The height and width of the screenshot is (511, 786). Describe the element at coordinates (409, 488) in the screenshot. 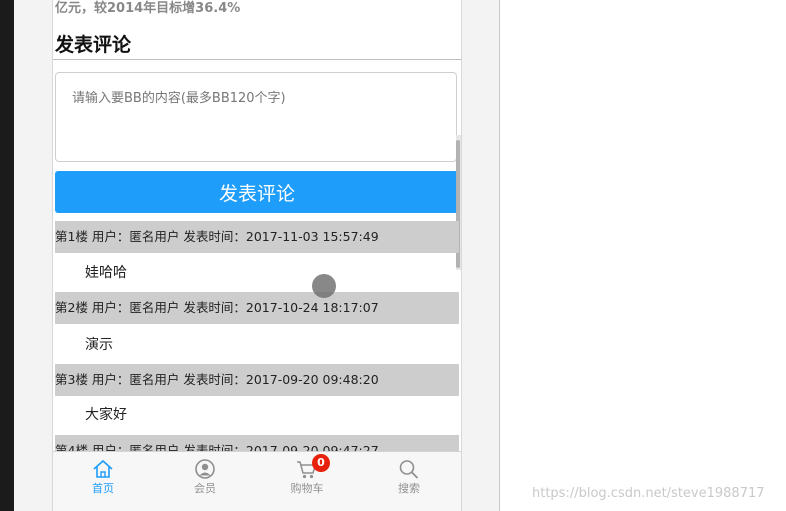

I see `tab-label: 搜索` at that location.